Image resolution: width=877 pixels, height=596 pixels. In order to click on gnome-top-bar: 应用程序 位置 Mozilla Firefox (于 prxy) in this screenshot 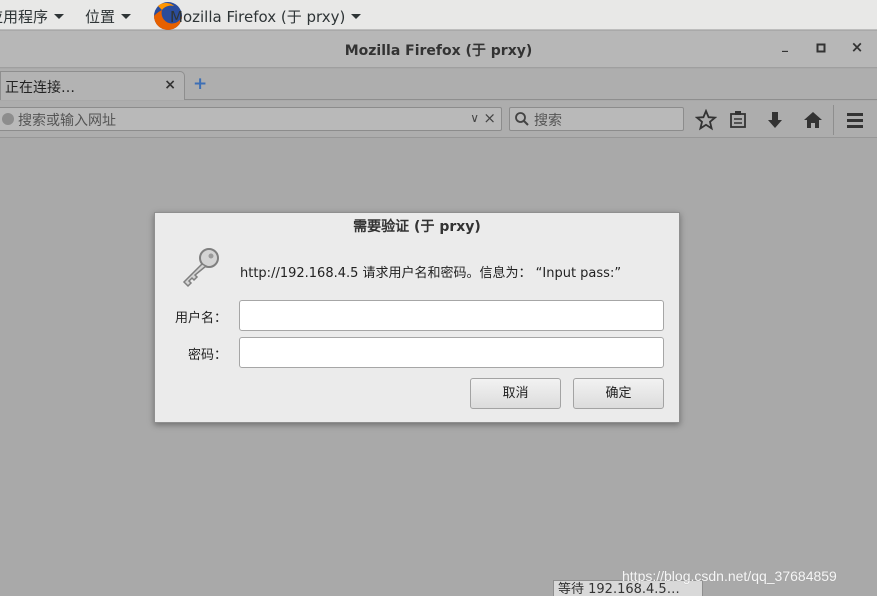, I will do `click(438, 15)`.